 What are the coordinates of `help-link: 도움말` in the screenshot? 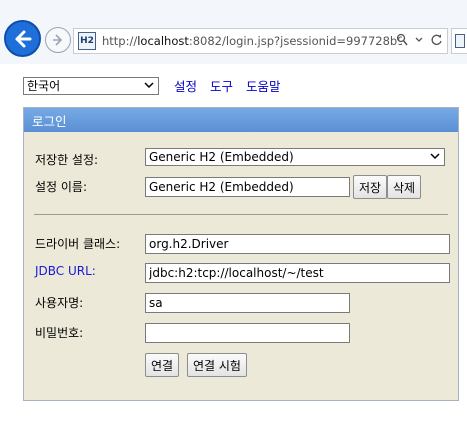 It's located at (263, 85).